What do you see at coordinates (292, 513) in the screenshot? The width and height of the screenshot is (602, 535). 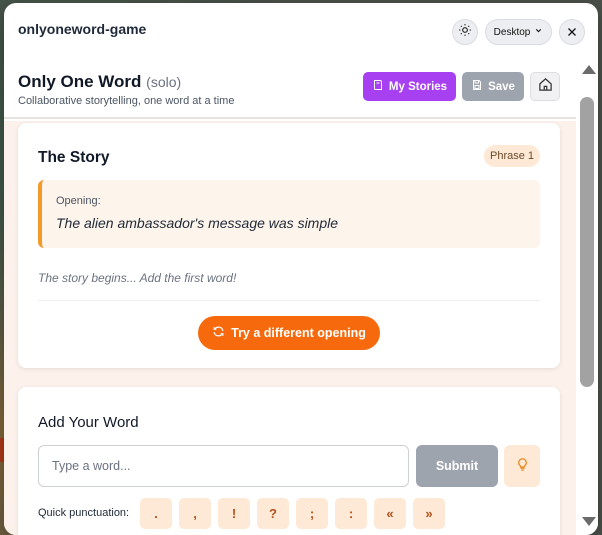 I see `punctuation-row: . , ! ? ; : « »` at bounding box center [292, 513].